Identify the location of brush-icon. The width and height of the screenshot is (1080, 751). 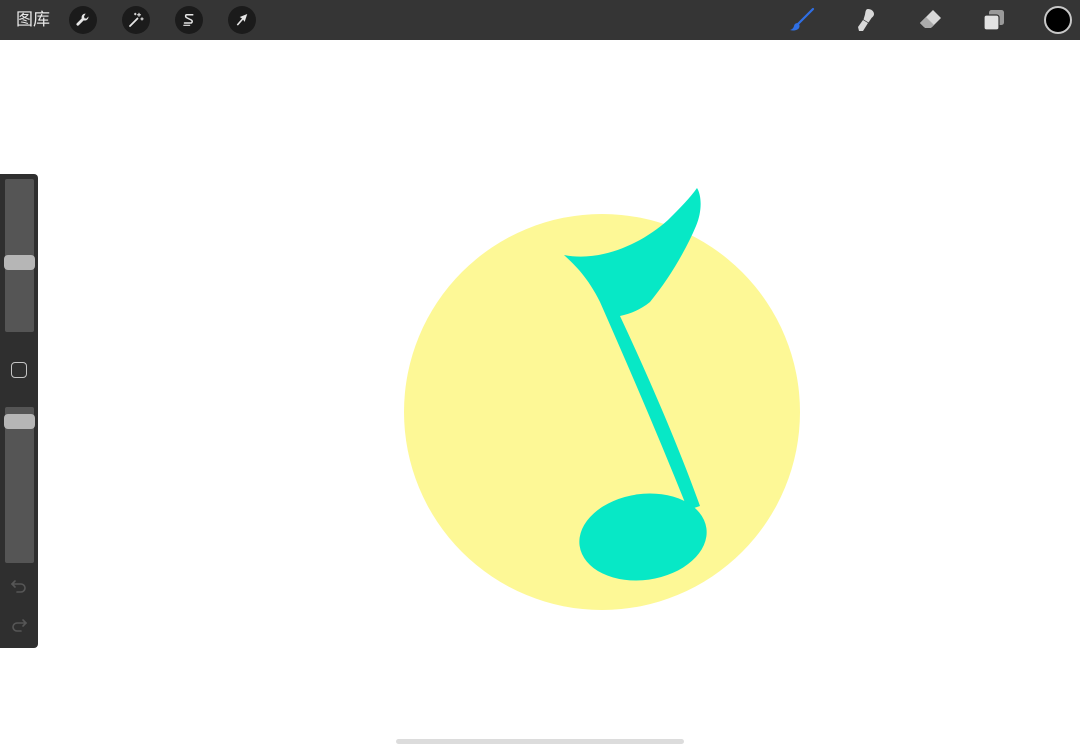
(802, 19).